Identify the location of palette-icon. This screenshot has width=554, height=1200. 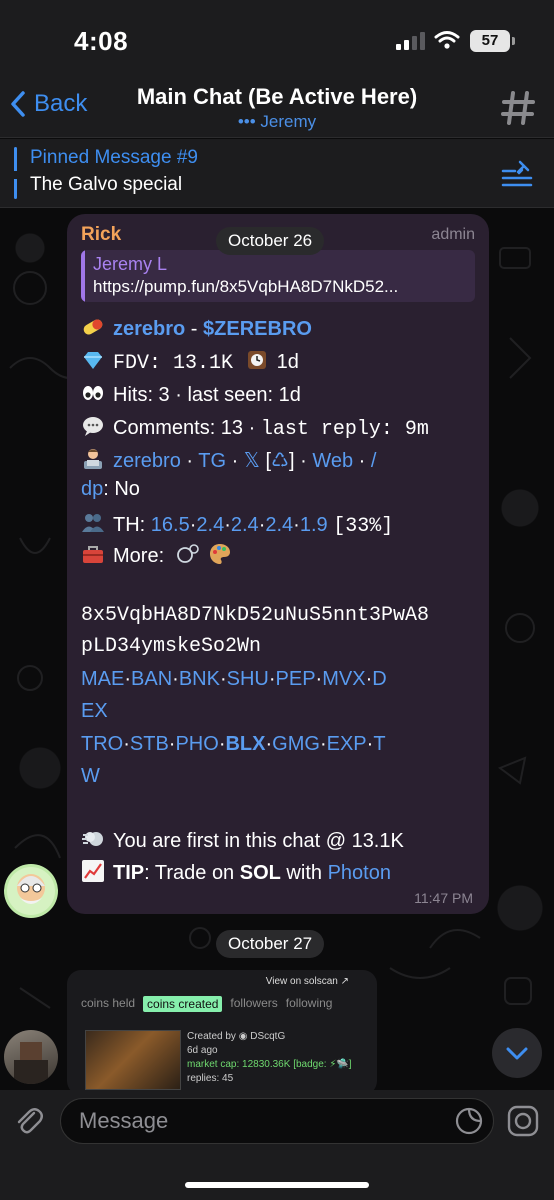
(220, 554).